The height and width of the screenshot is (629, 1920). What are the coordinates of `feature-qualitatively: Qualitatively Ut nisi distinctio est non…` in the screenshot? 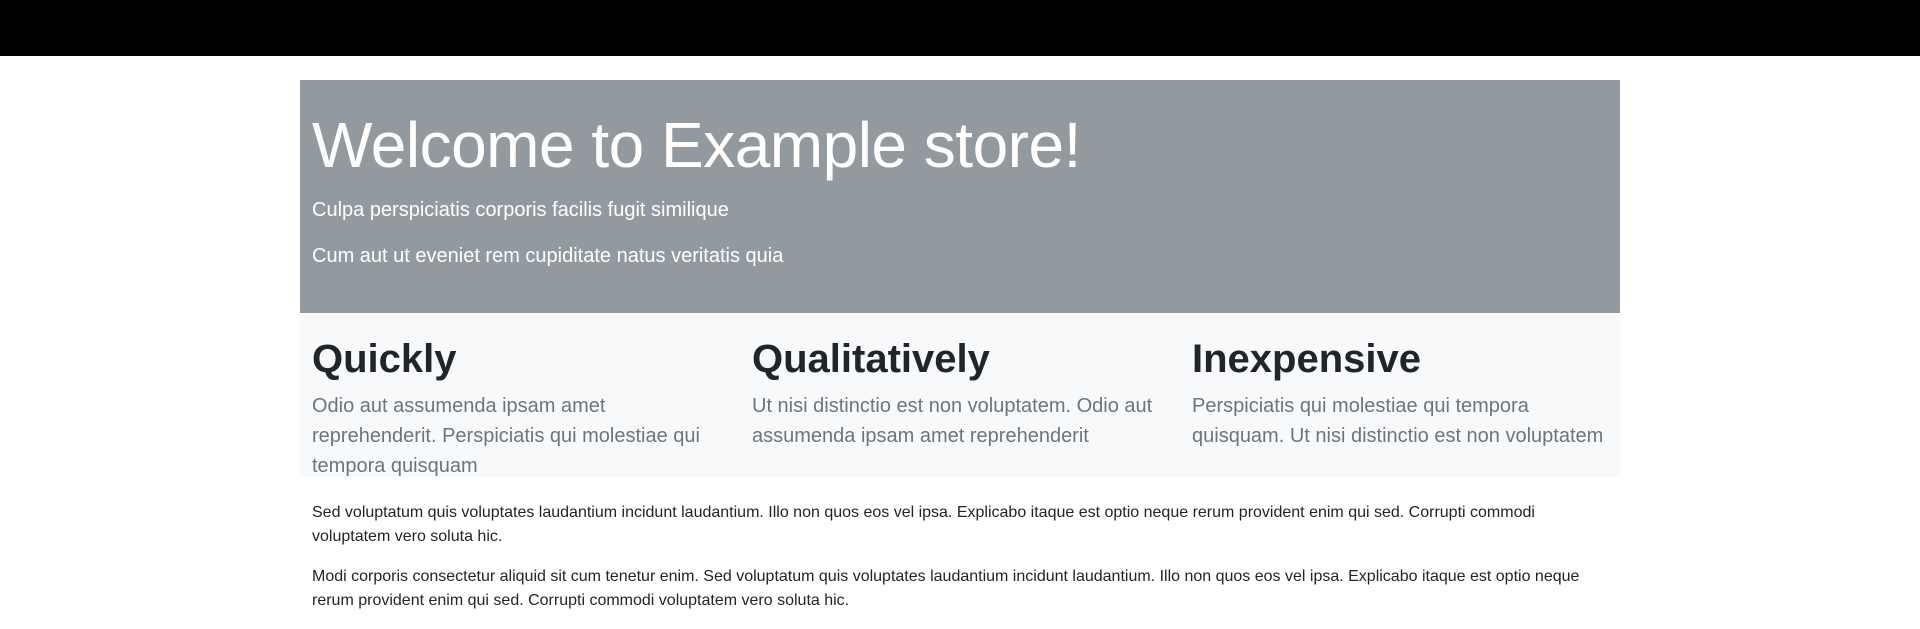 It's located at (972, 395).